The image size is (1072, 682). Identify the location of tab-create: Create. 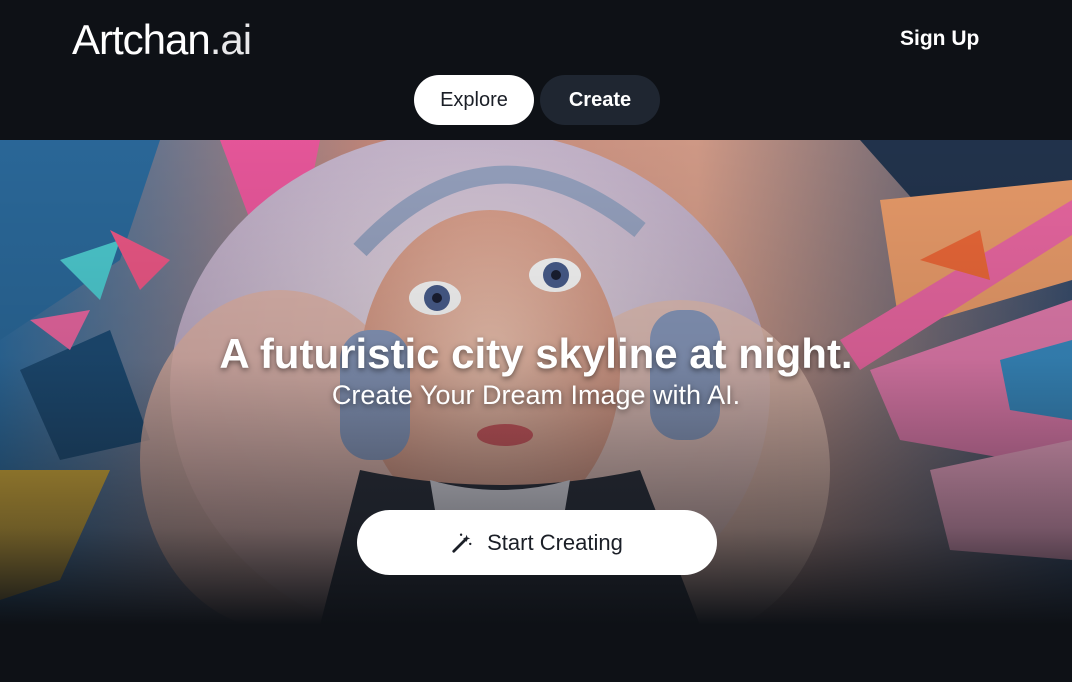
(600, 100).